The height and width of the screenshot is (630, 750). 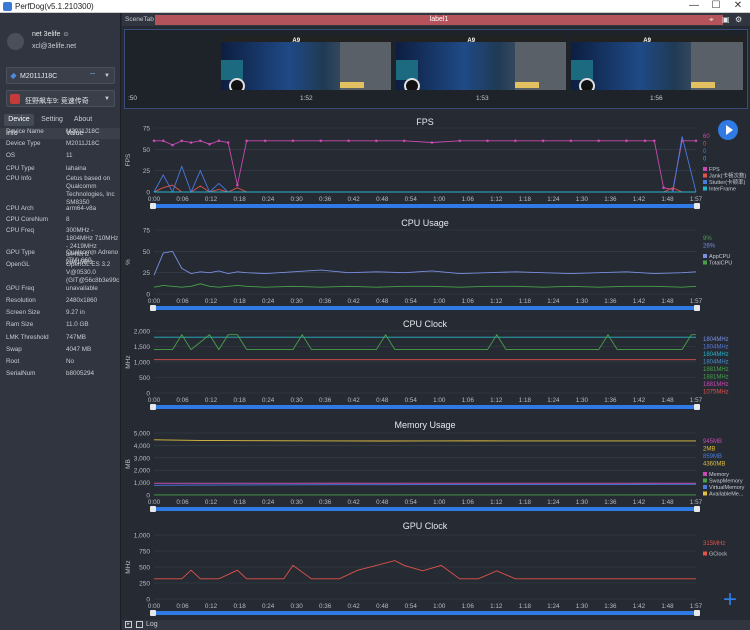 What do you see at coordinates (128, 262) in the screenshot?
I see `y-axis-label: %` at bounding box center [128, 262].